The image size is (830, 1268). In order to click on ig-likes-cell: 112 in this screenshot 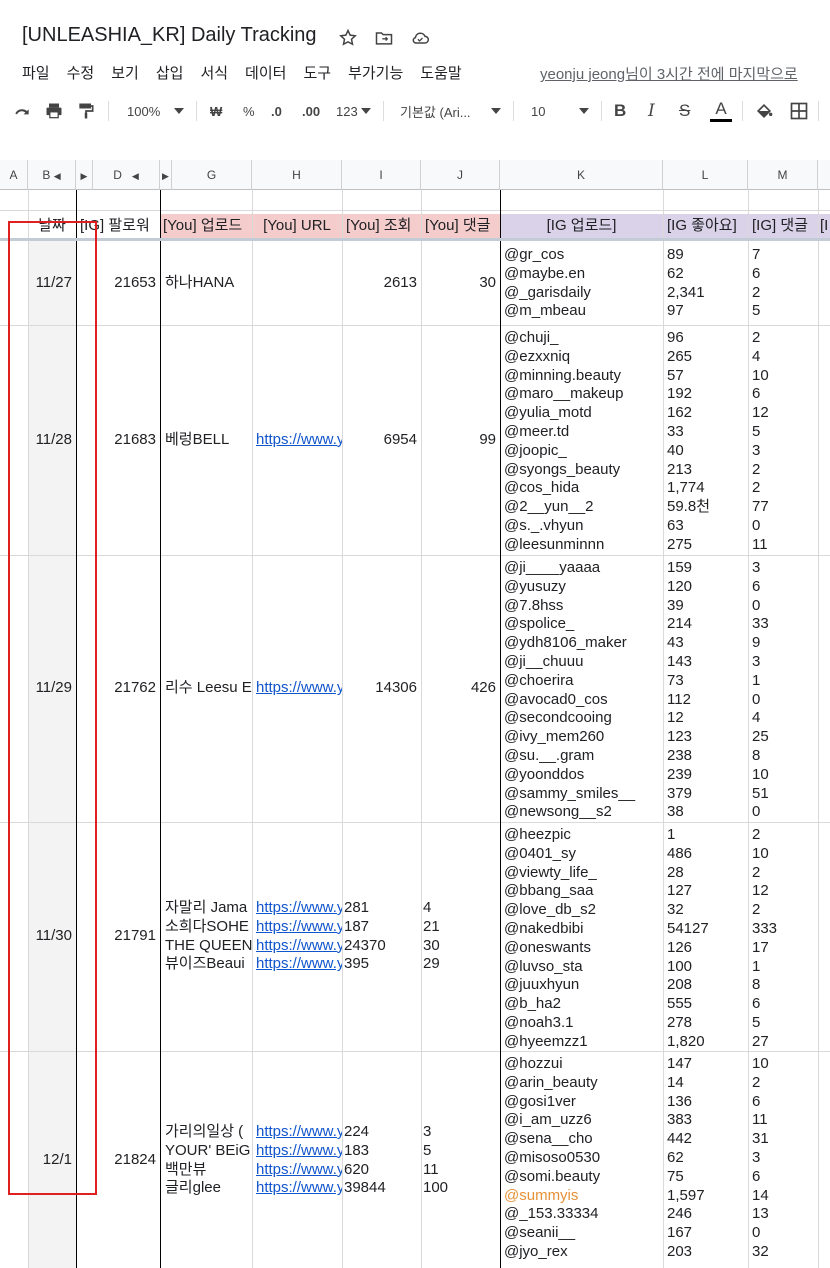, I will do `click(707, 700)`.